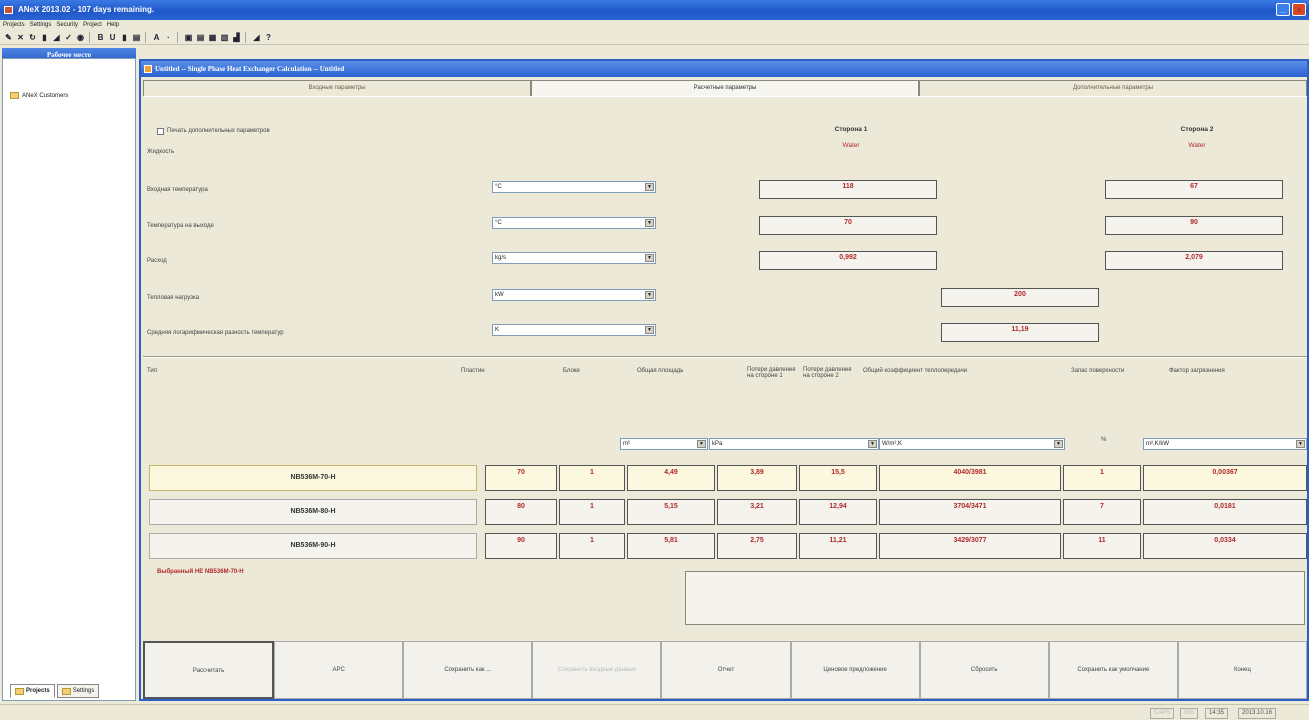  What do you see at coordinates (892, 444) in the screenshot?
I see `coef-unit-value: W/m²,K` at bounding box center [892, 444].